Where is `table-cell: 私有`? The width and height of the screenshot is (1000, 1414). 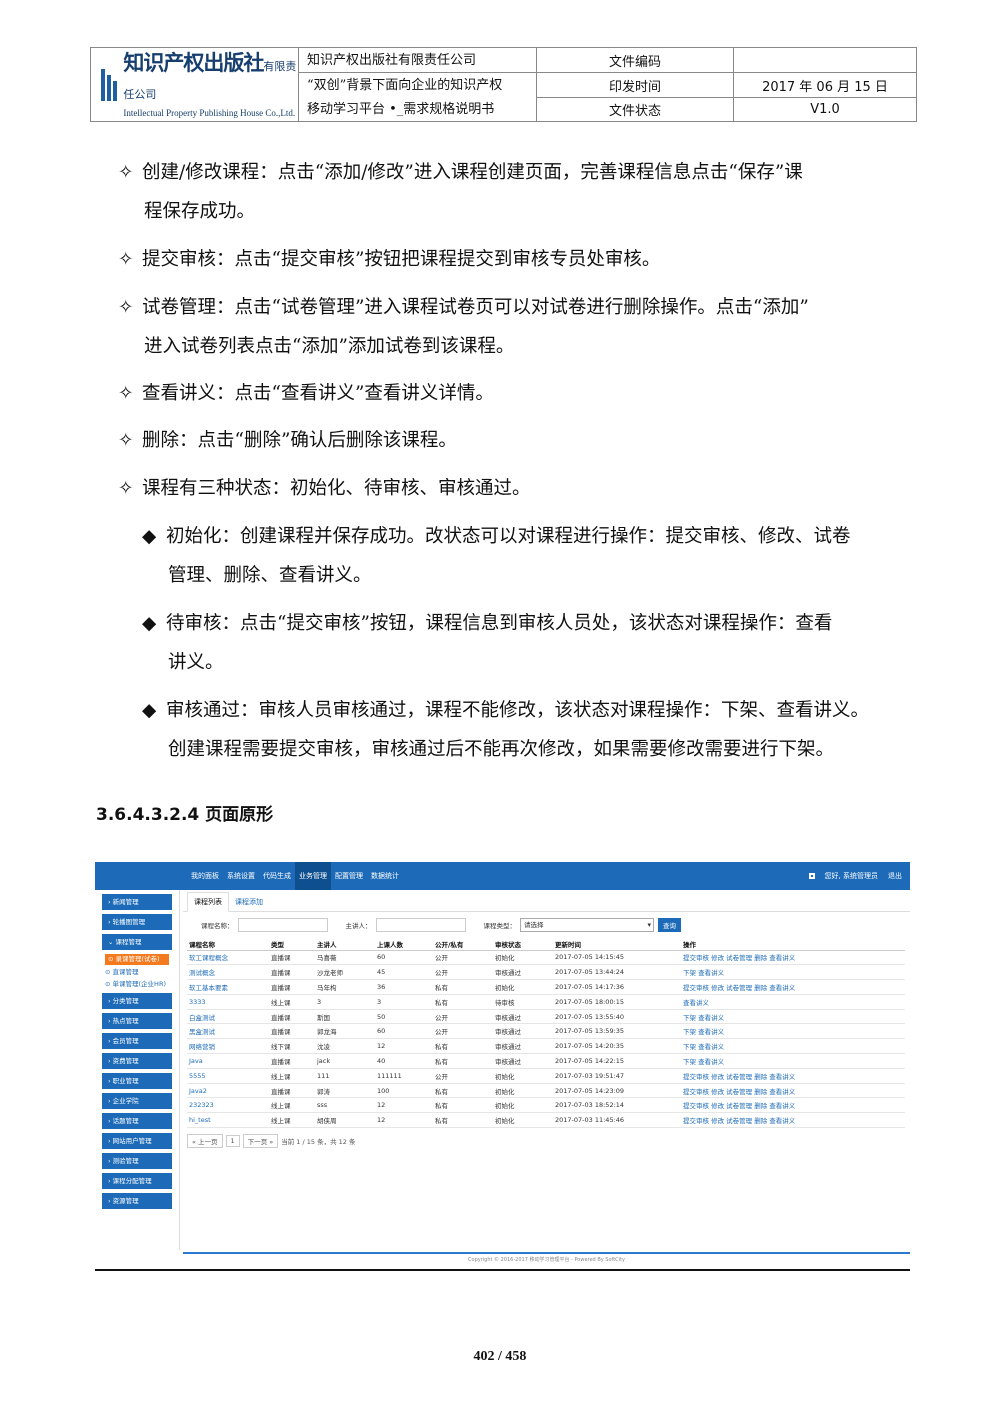 table-cell: 私有 is located at coordinates (463, 1002).